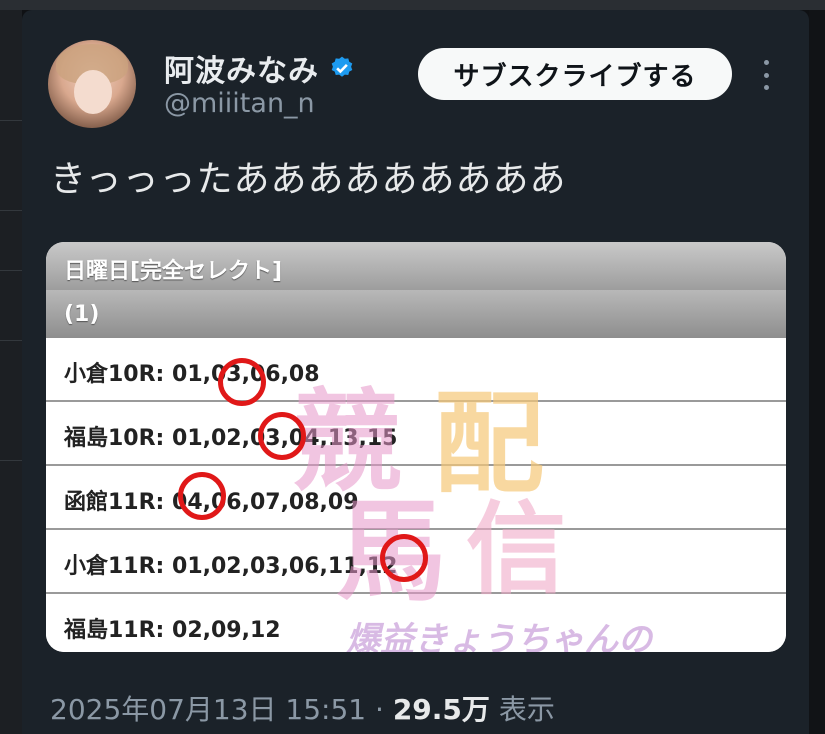 The width and height of the screenshot is (825, 734). I want to click on timestamp: 2025年07月13日 15:51, so click(208, 709).